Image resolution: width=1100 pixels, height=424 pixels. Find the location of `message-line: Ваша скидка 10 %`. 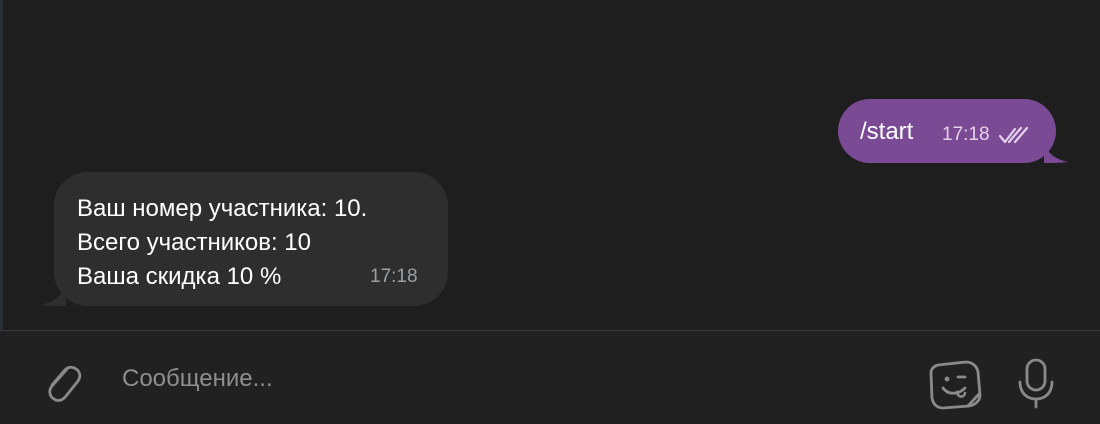

message-line: Ваша скидка 10 % is located at coordinates (179, 276).